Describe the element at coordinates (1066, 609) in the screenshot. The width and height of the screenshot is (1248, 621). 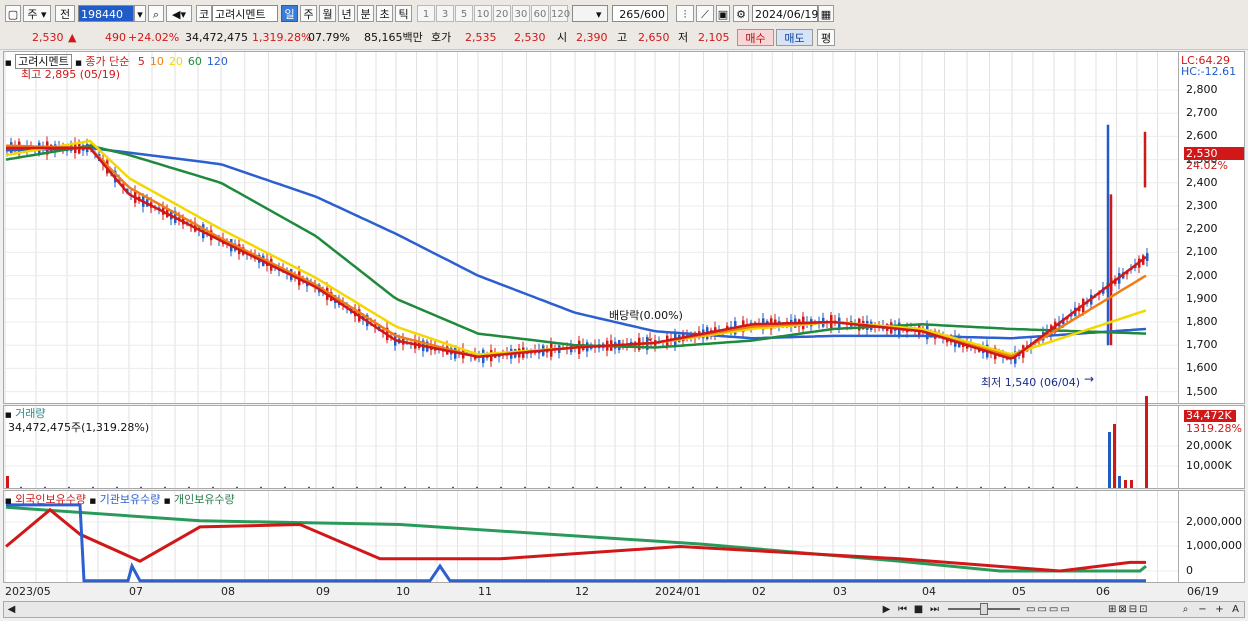
I see `view-buttons-icon: ▭▭▭▭` at that location.